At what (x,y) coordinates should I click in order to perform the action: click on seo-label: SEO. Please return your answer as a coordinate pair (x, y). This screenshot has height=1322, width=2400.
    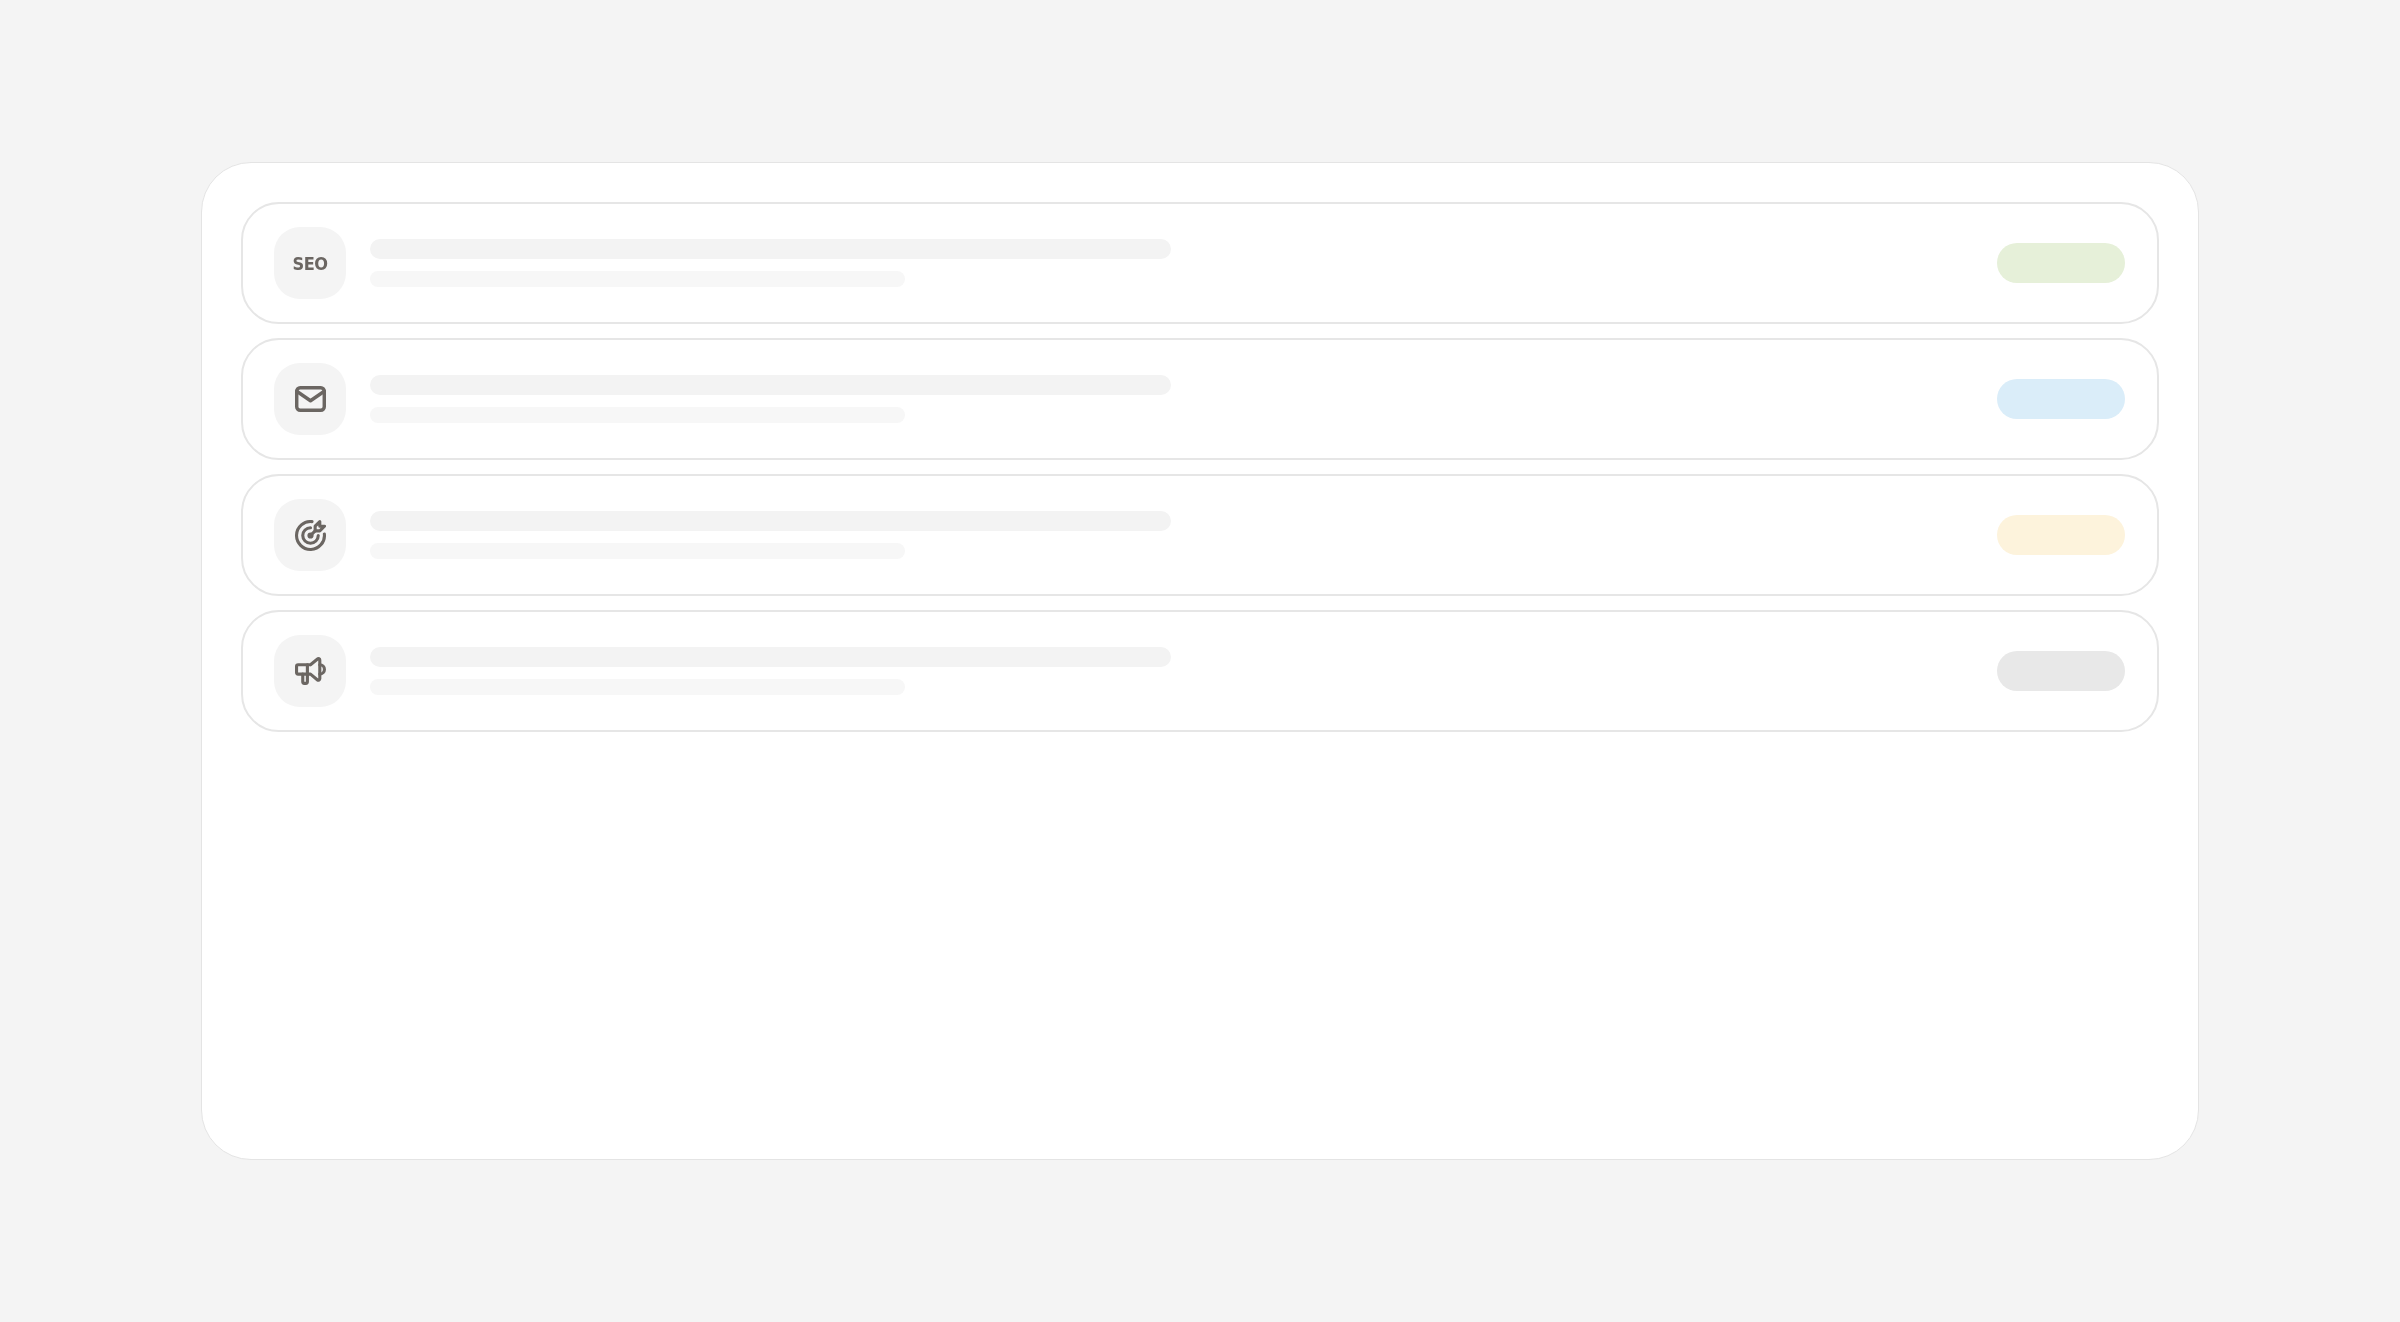
    Looking at the image, I should click on (310, 263).